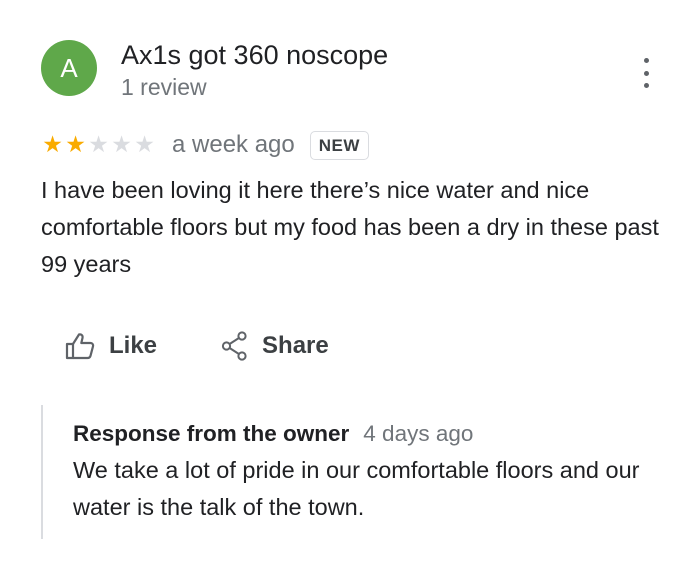 This screenshot has width=700, height=576. I want to click on rating-row: ★ ★ ★ ★ ★ a week ago NEW, so click(205, 145).